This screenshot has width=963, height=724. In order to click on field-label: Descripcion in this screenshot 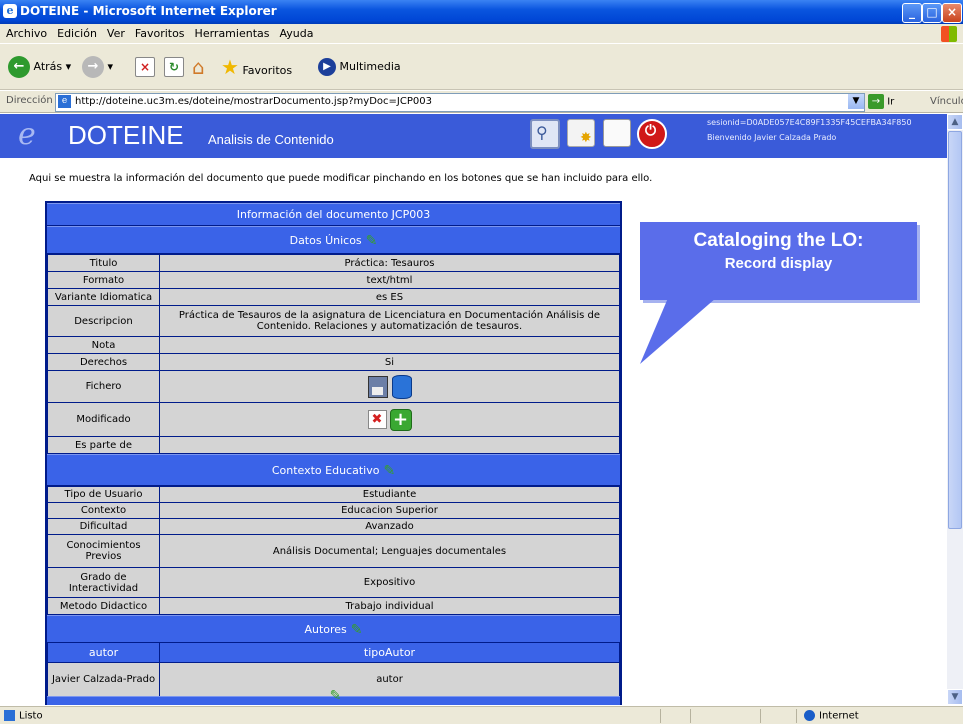, I will do `click(103, 321)`.